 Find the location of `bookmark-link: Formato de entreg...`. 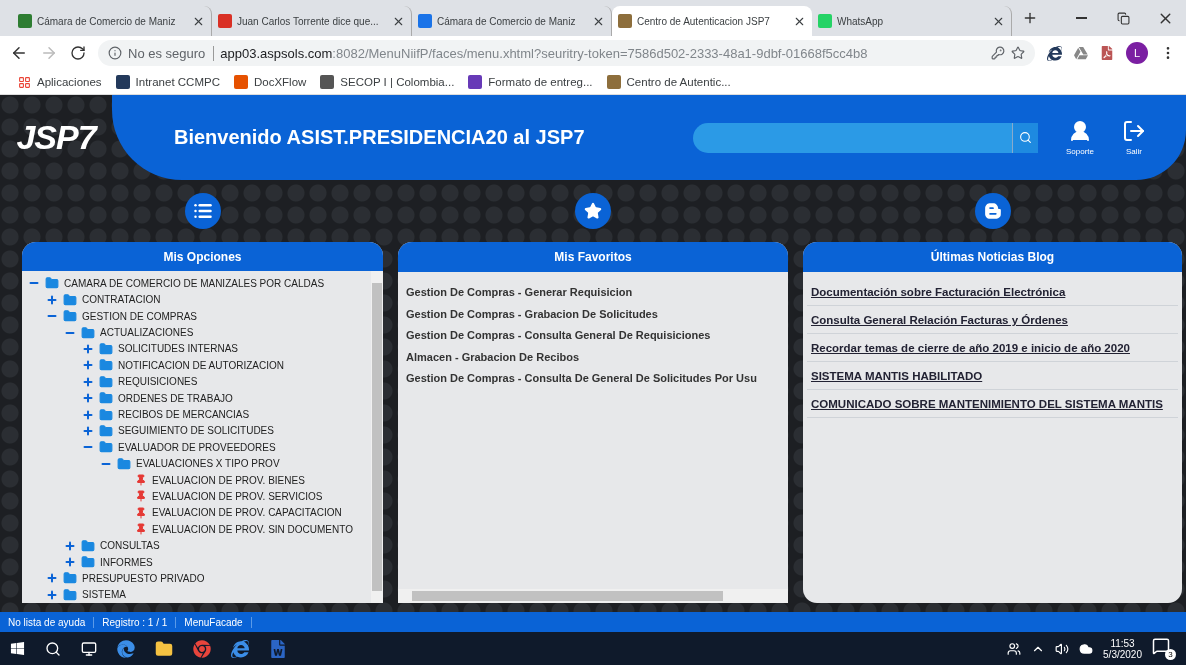

bookmark-link: Formato de entreg... is located at coordinates (530, 82).